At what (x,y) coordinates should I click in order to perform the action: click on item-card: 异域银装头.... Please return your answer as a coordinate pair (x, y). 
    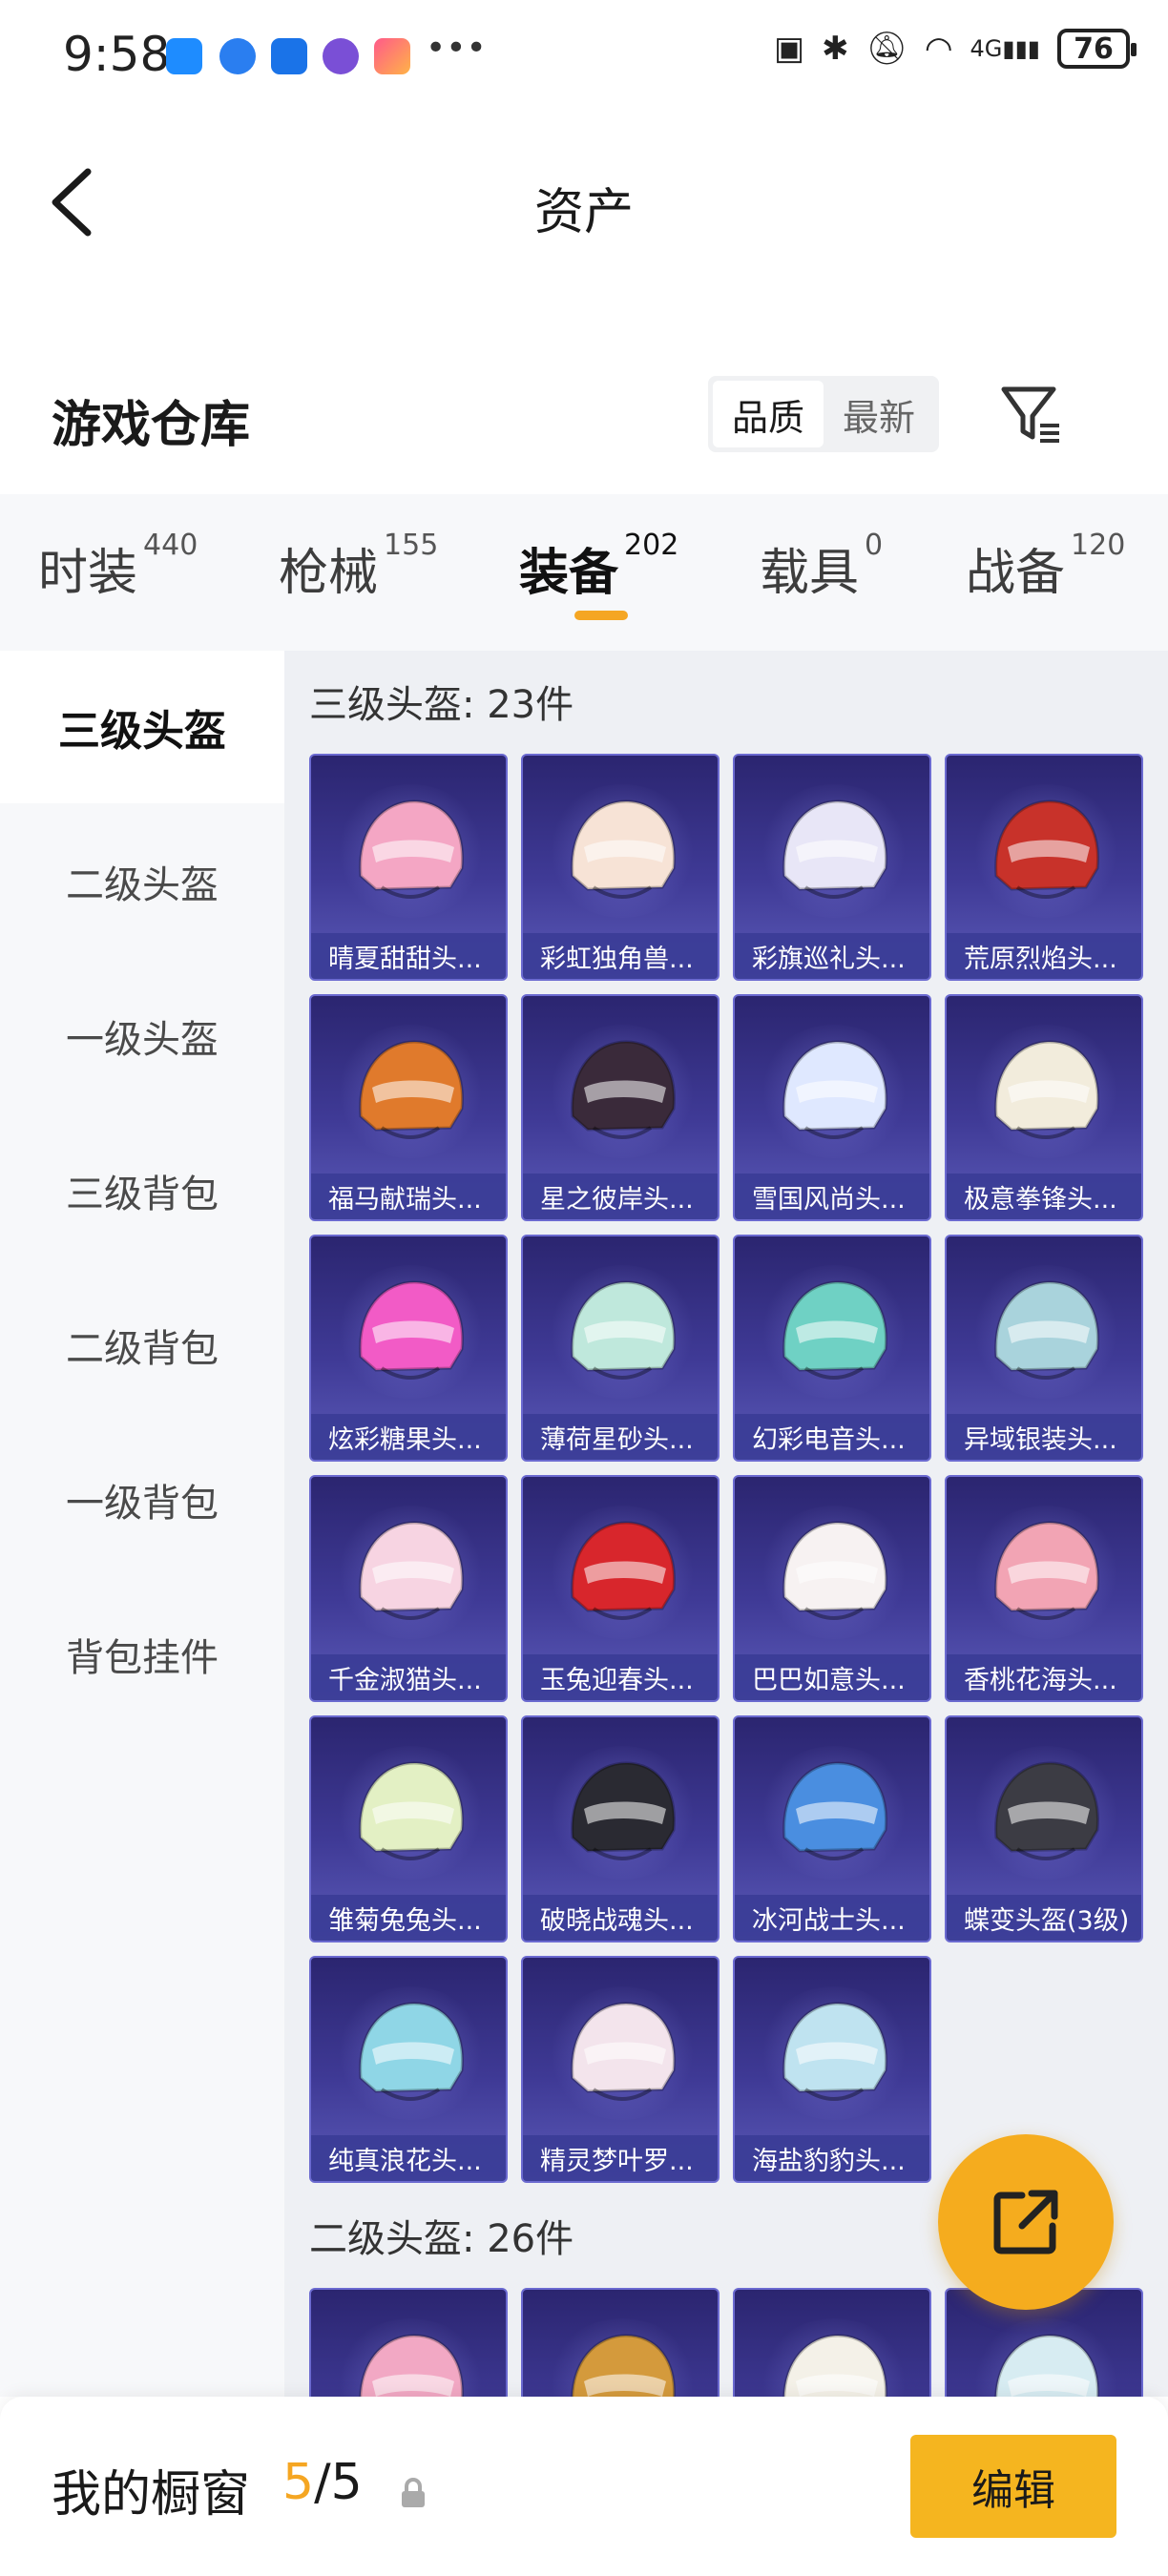
    Looking at the image, I should click on (1044, 1348).